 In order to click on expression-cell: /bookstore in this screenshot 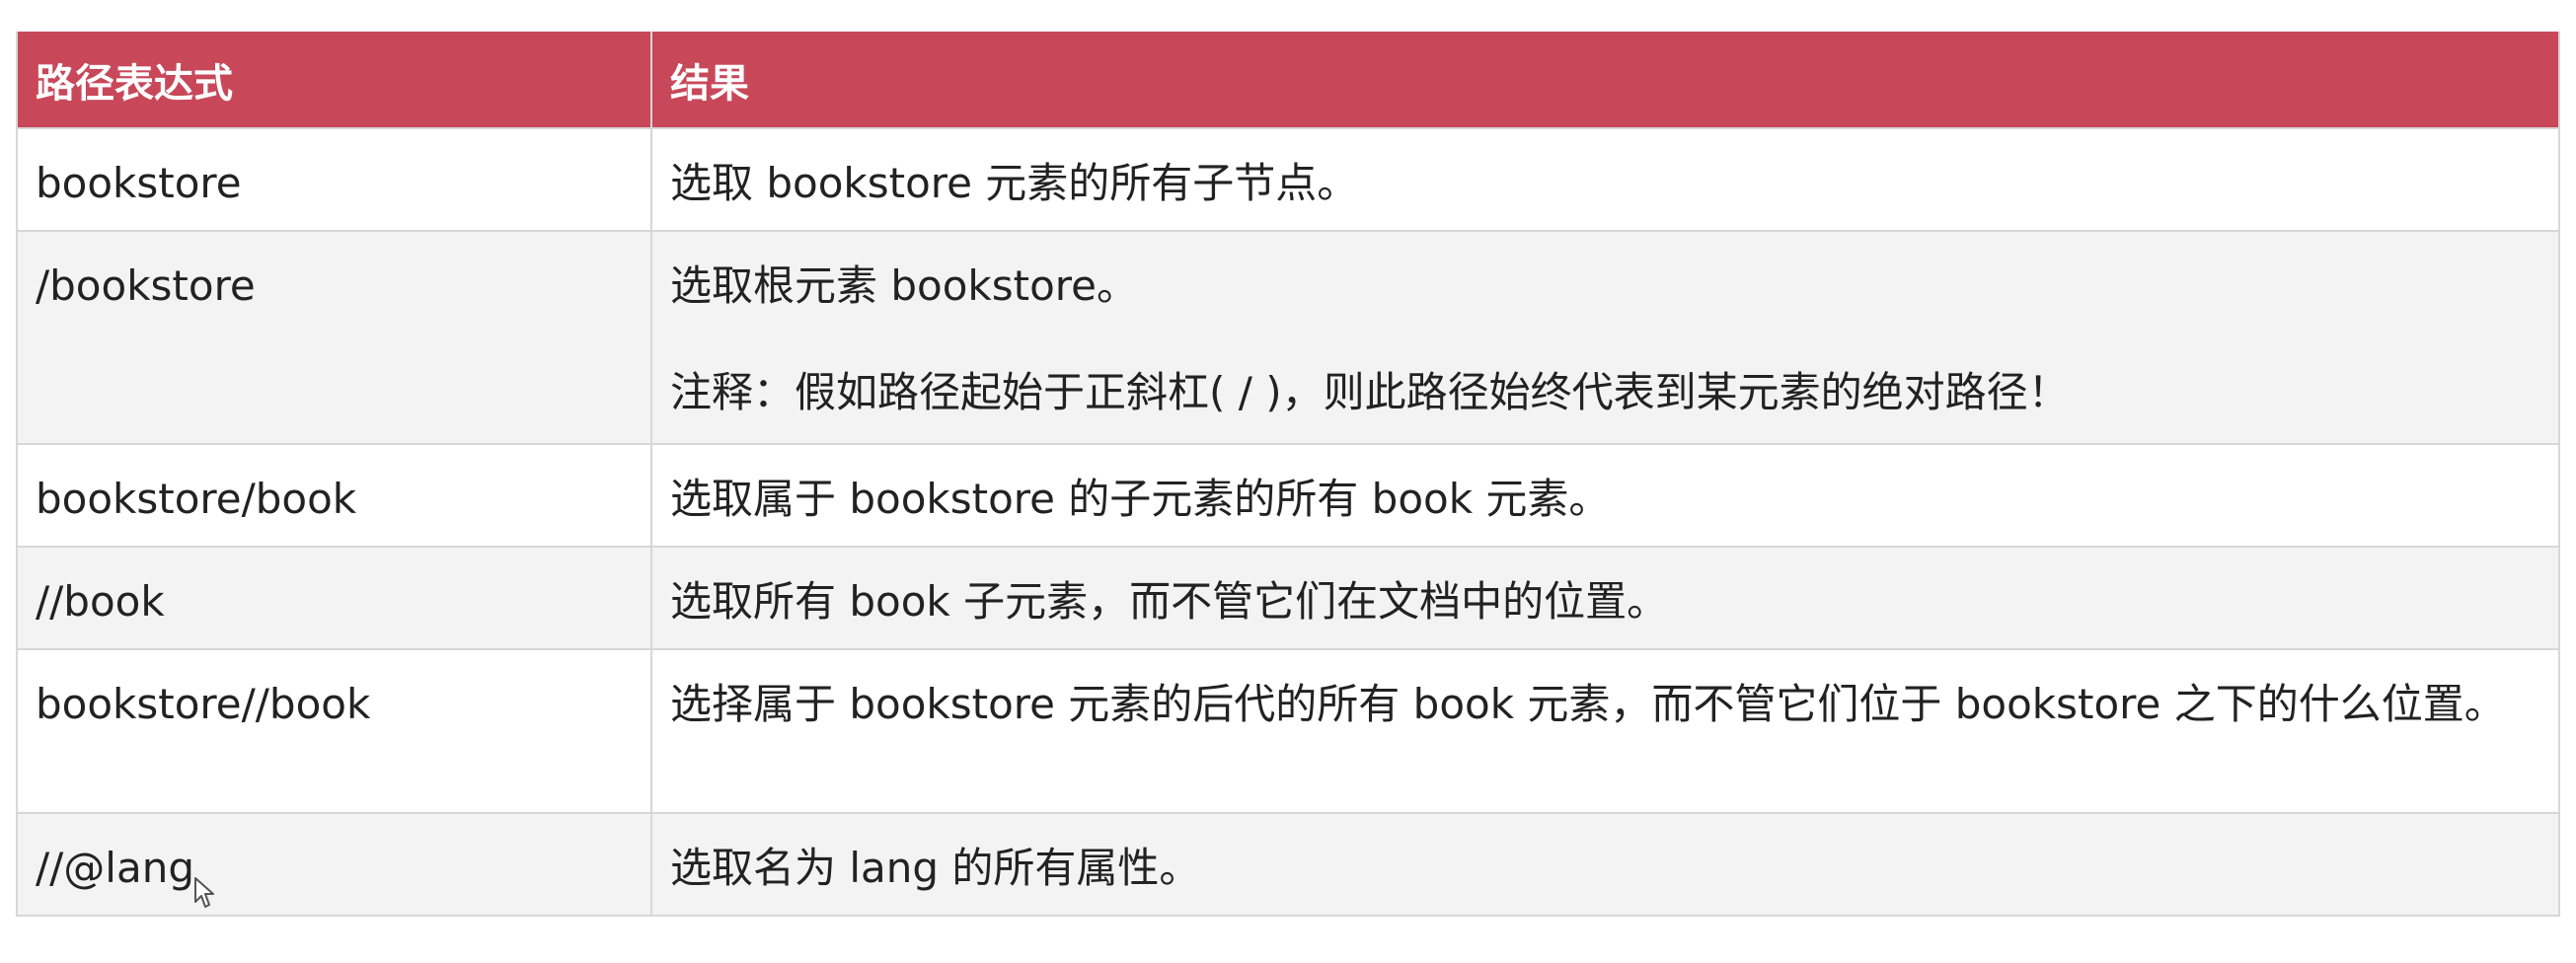, I will do `click(334, 338)`.